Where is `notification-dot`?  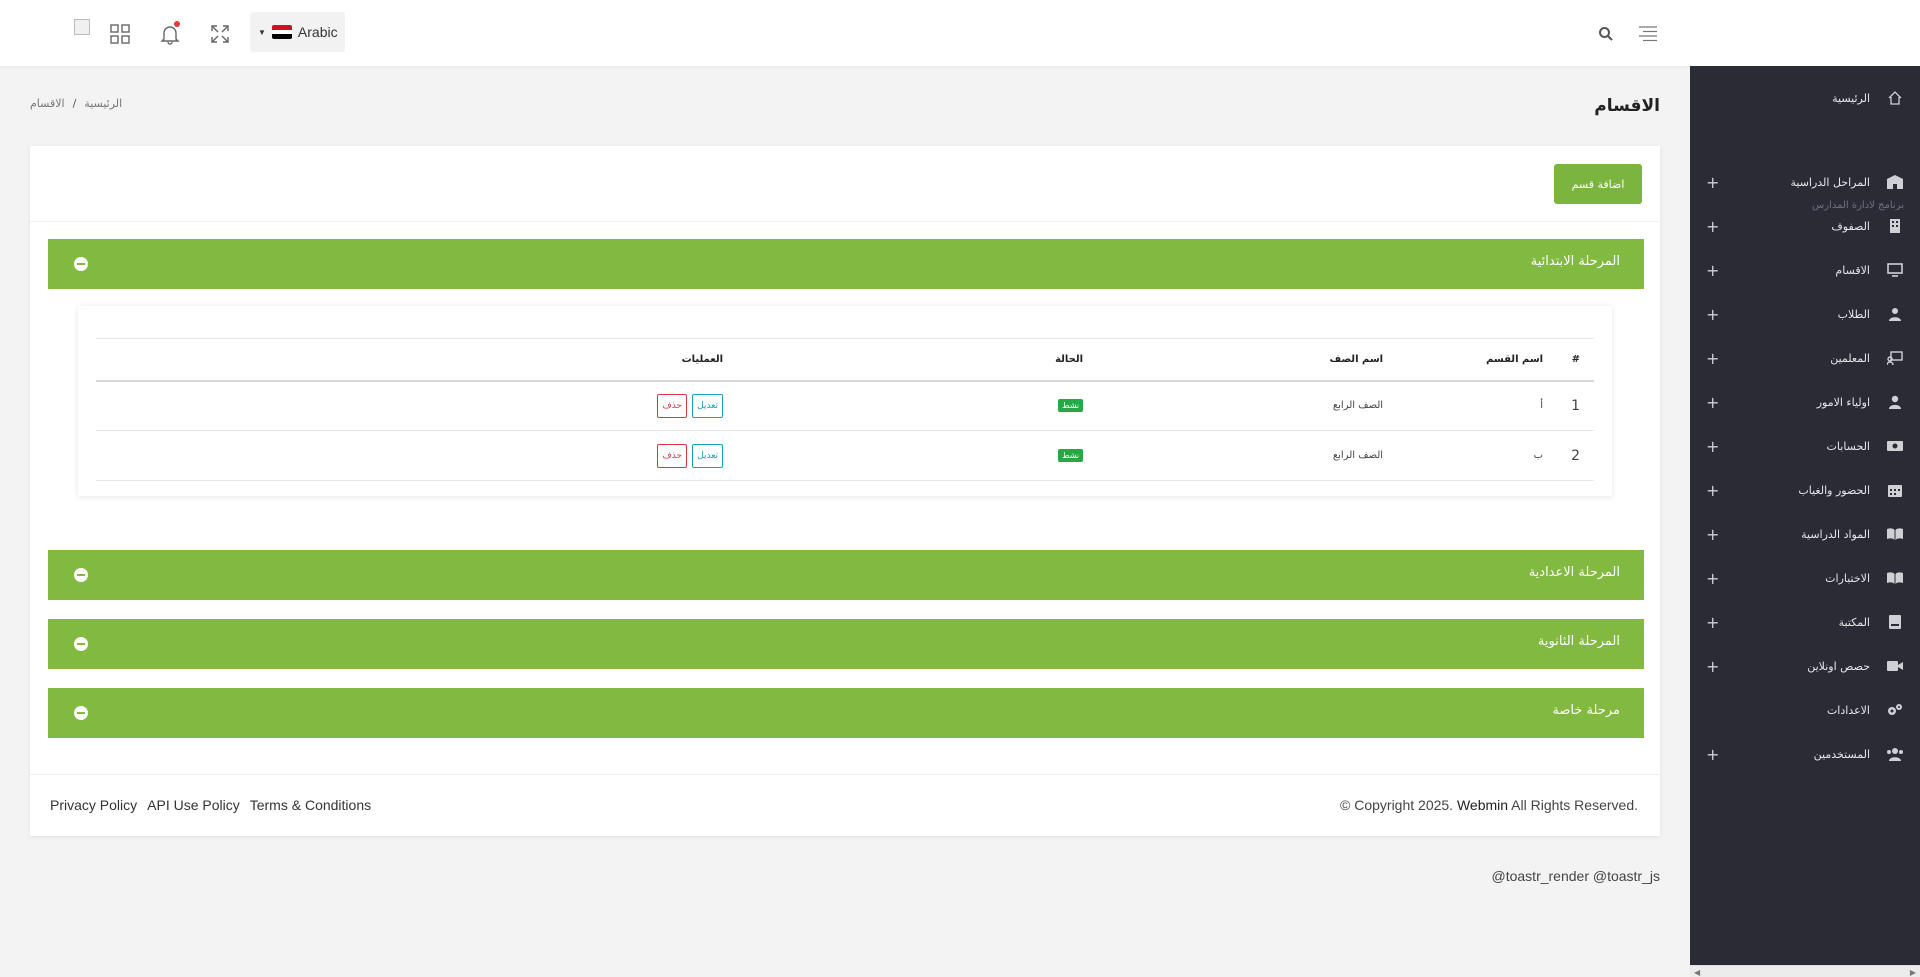
notification-dot is located at coordinates (177, 24).